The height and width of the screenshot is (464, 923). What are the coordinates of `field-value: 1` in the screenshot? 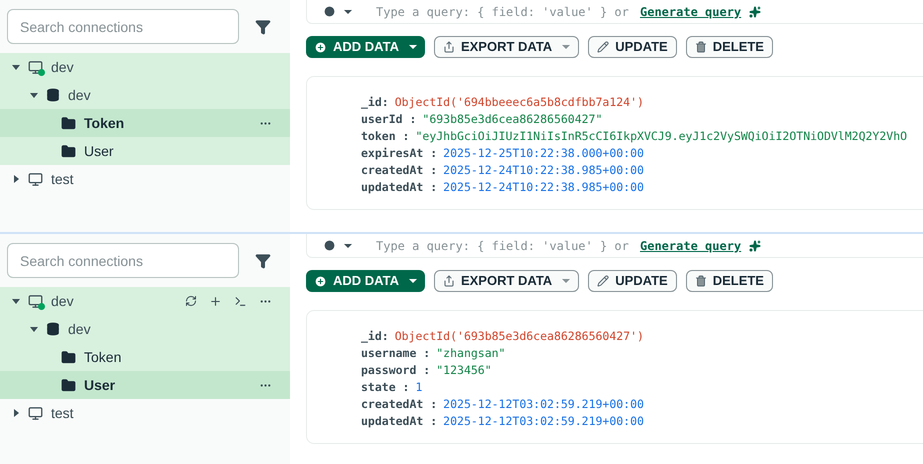 It's located at (418, 387).